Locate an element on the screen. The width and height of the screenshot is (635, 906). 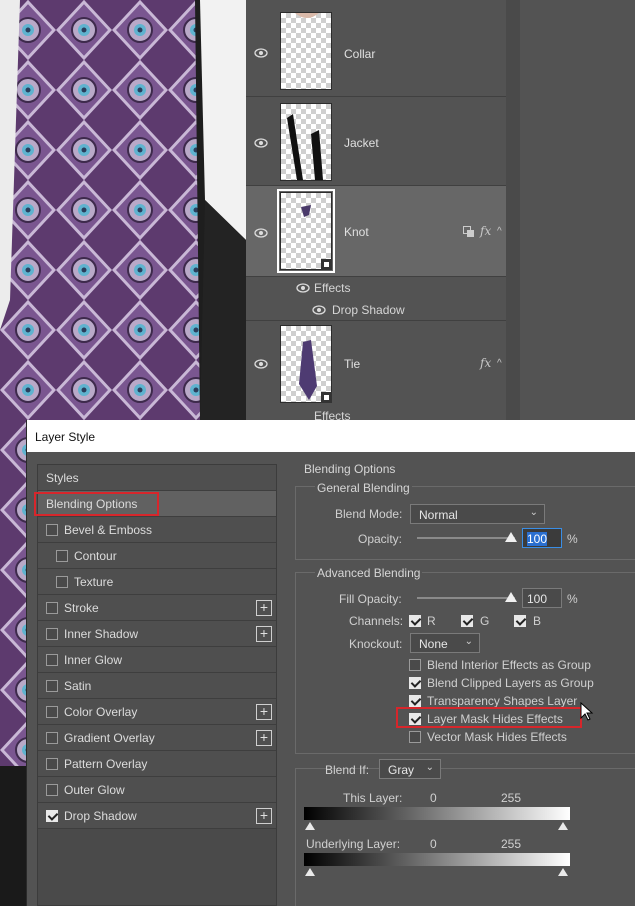
layer-row-collar: Collar is located at coordinates (376, 48).